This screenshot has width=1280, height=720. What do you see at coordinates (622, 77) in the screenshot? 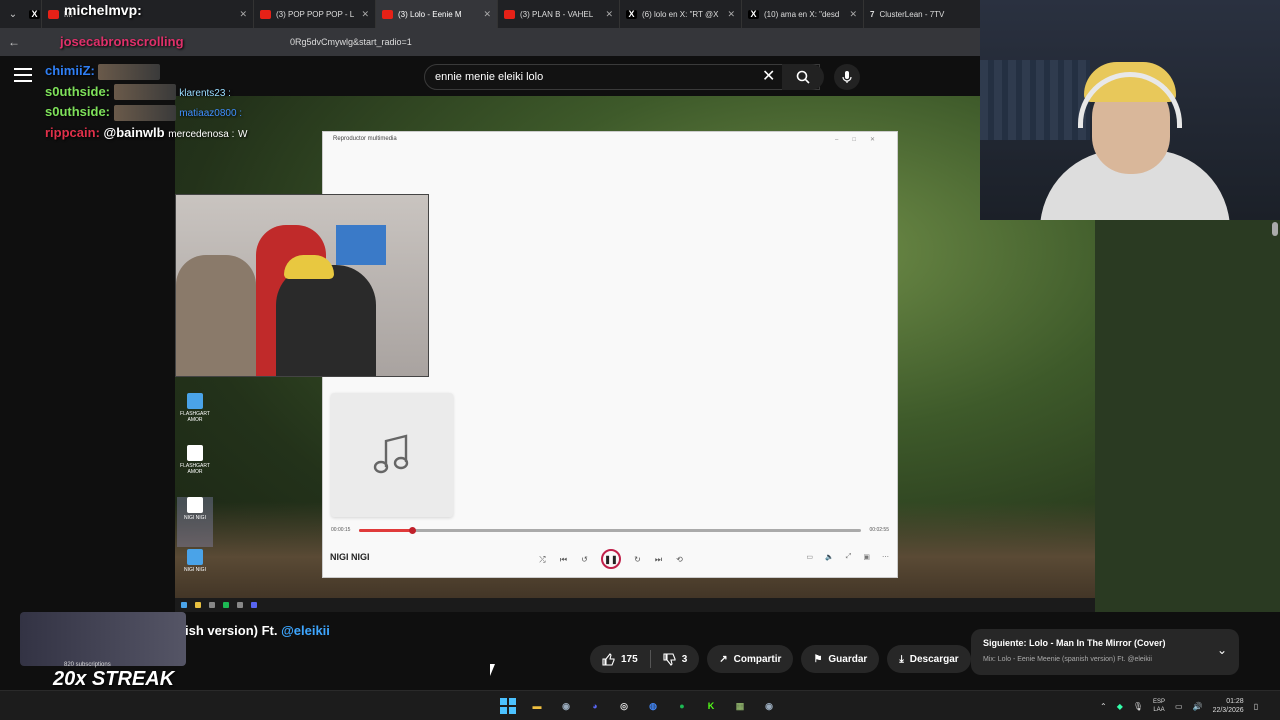
I see `search-input: ennie menie eleiki lolo` at bounding box center [622, 77].